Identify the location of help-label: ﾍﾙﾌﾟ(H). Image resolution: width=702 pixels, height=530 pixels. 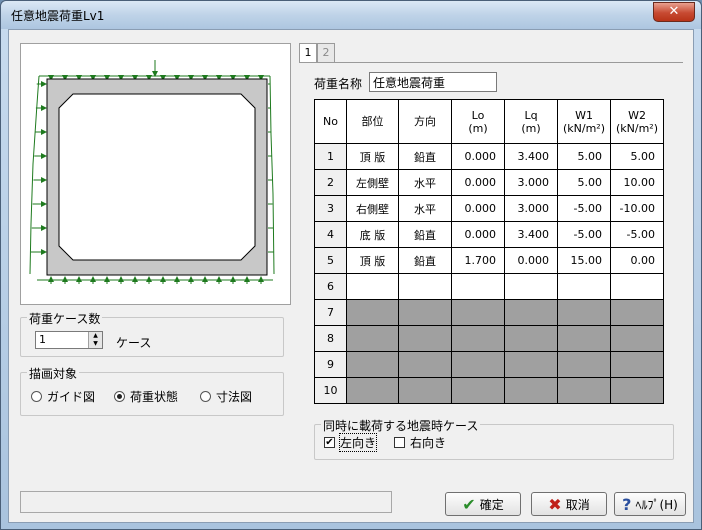
(656, 504).